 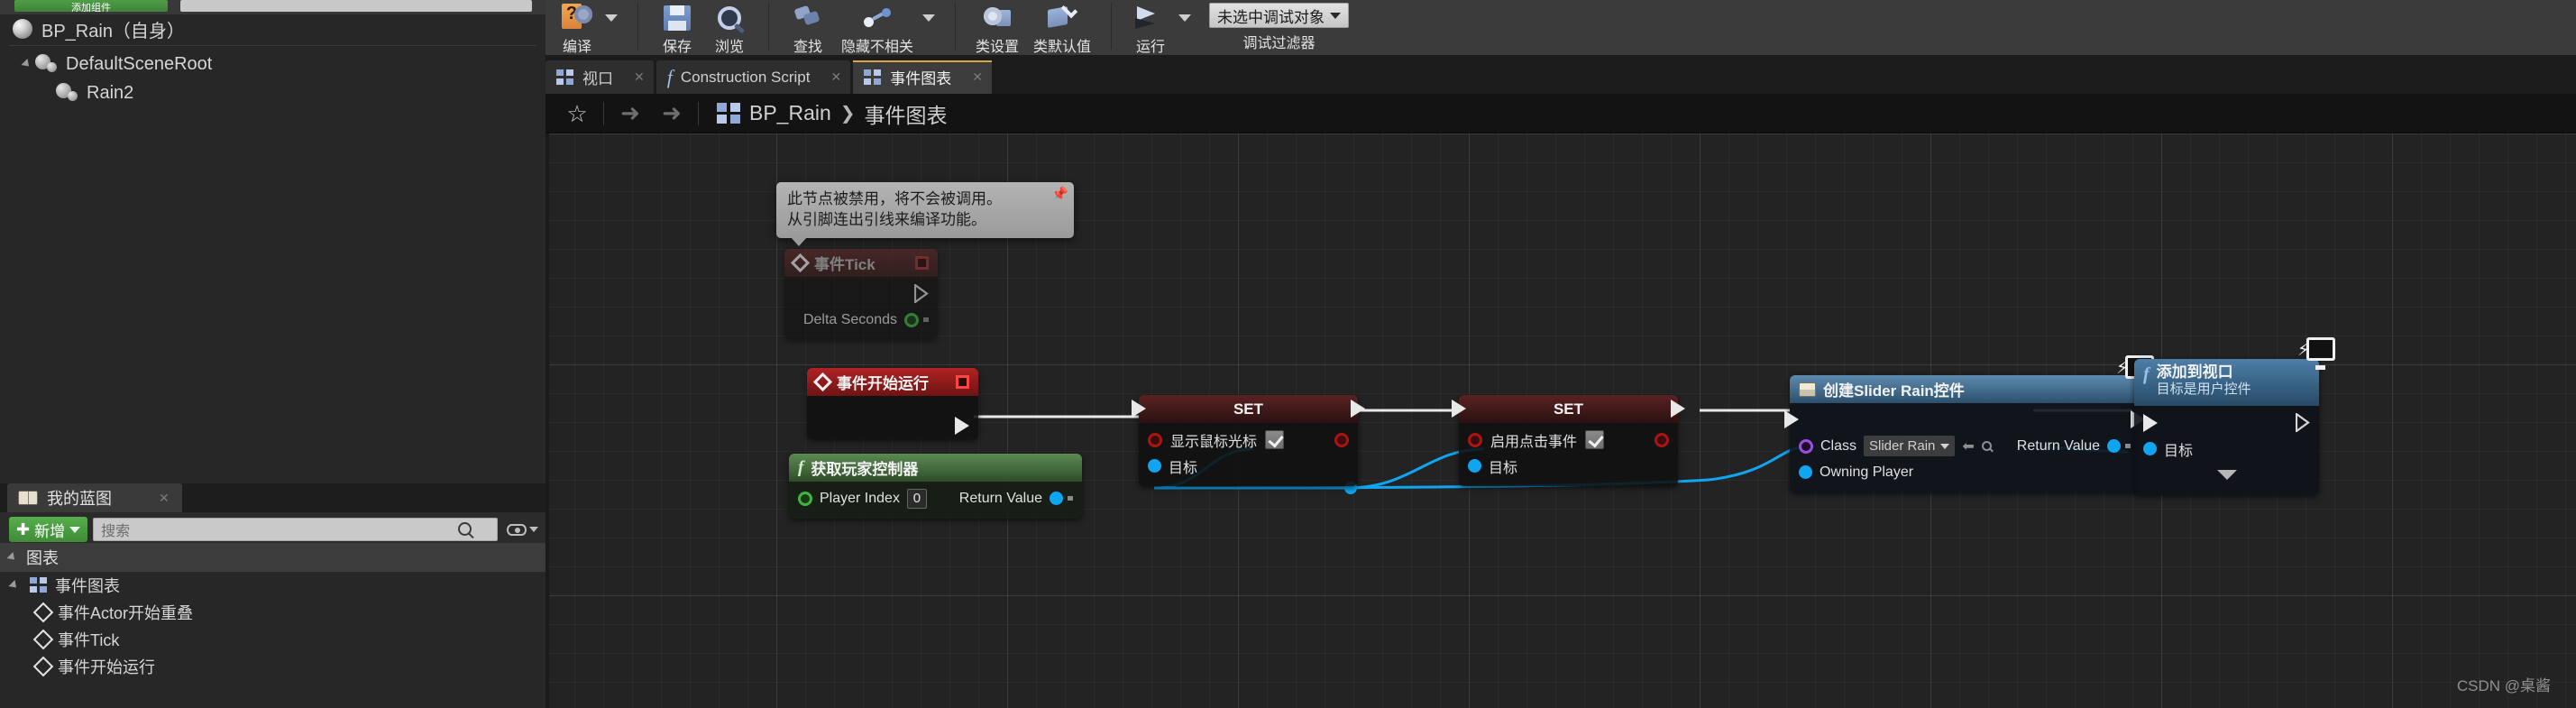 What do you see at coordinates (1595, 440) in the screenshot?
I see `enable-click-events-checkbox` at bounding box center [1595, 440].